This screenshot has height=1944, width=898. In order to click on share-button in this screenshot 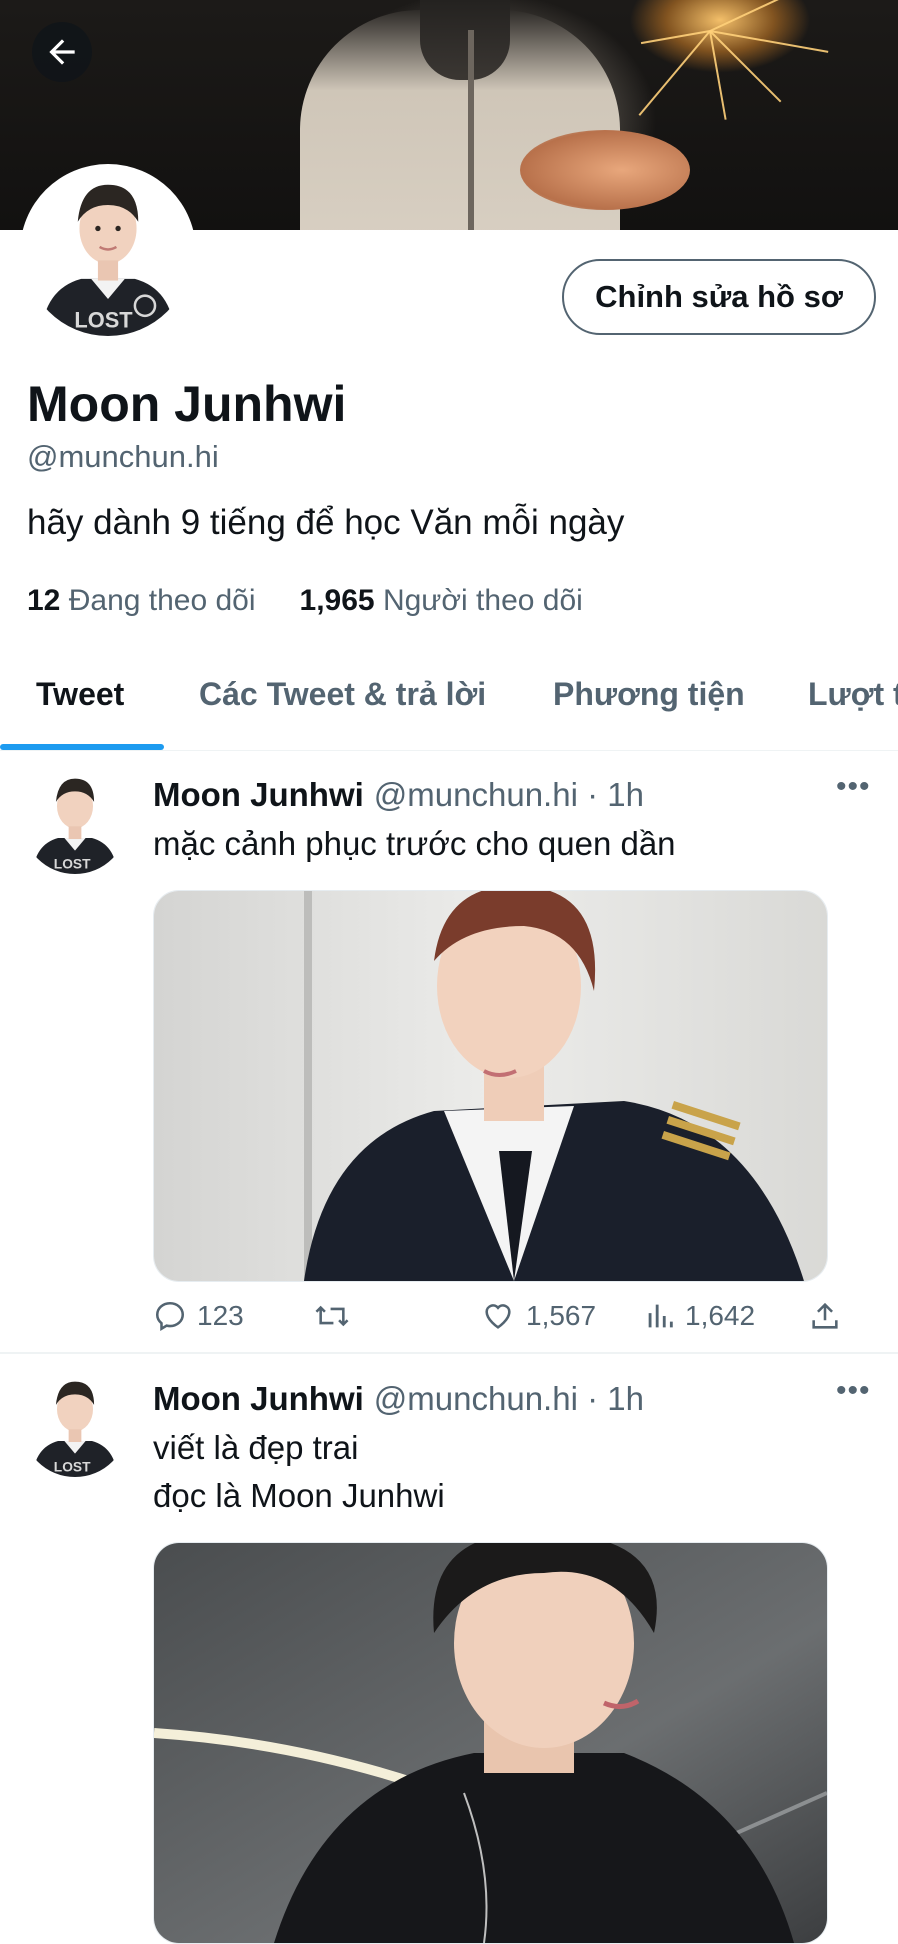, I will do `click(825, 1316)`.